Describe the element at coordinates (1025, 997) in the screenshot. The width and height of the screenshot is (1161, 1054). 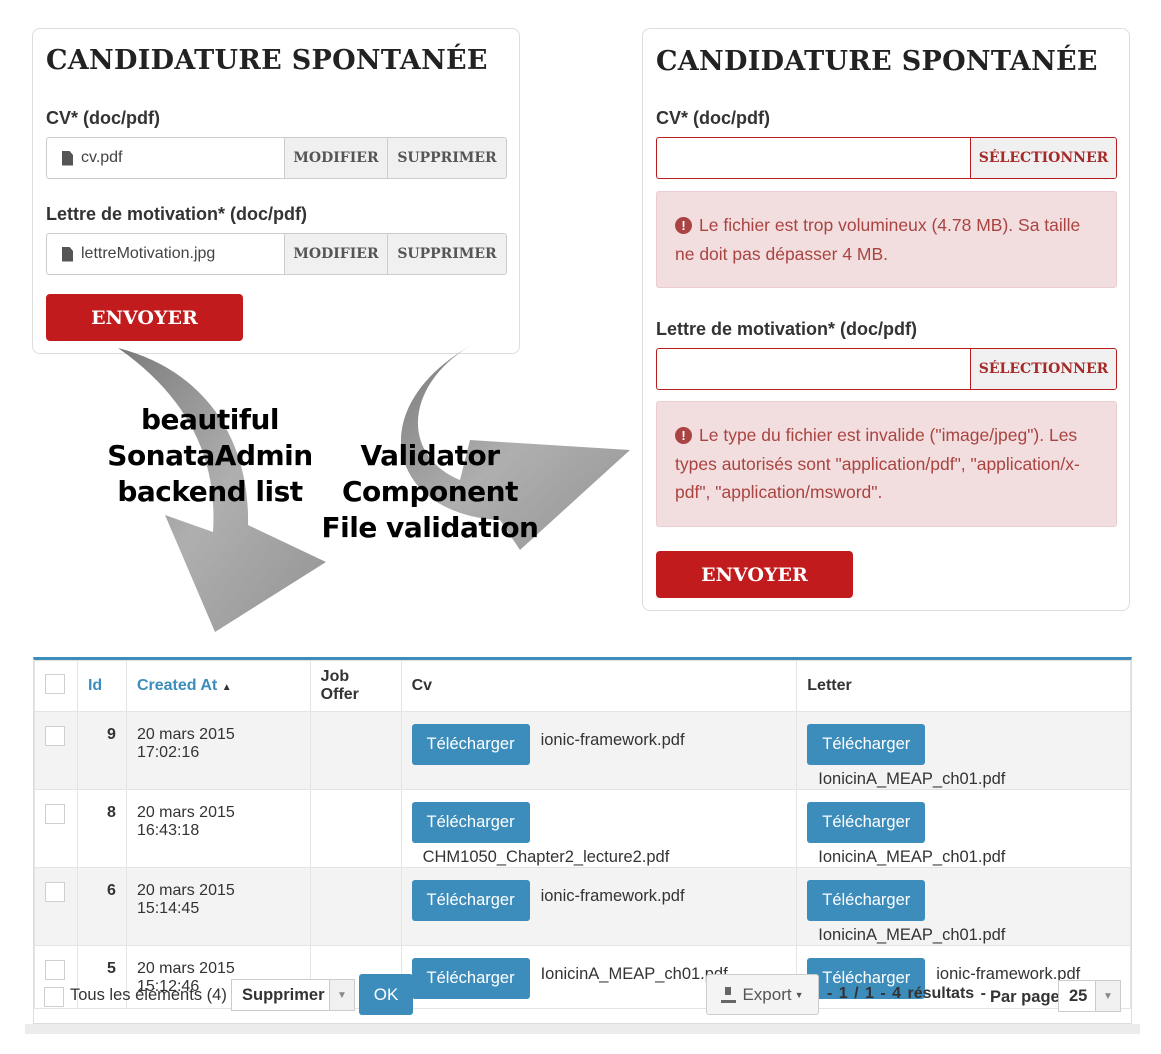
I see `per-page-label: Par page` at that location.